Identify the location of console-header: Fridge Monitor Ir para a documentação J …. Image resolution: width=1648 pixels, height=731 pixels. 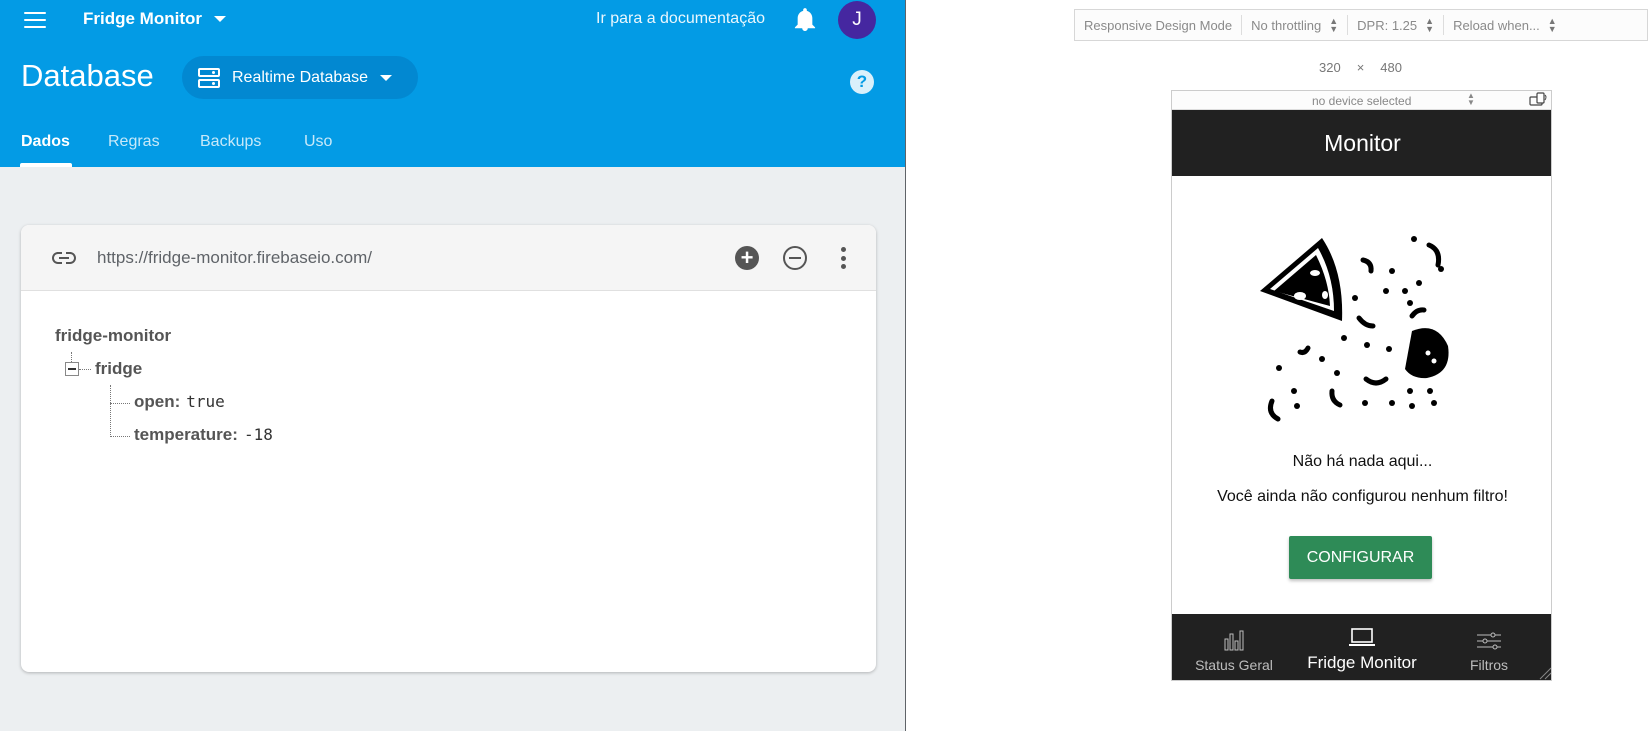
(452, 83).